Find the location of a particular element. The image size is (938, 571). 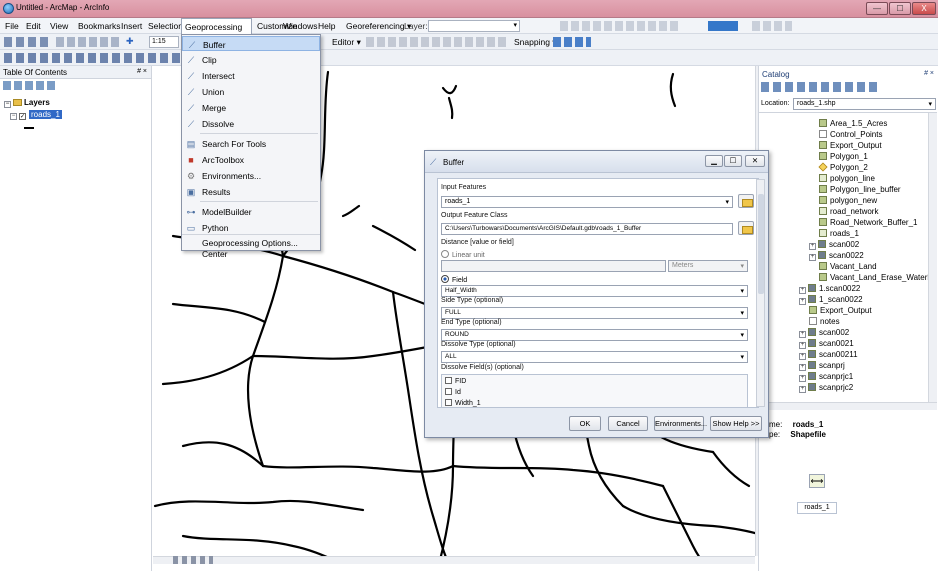

menu-selection: Selection is located at coordinates (165, 26).